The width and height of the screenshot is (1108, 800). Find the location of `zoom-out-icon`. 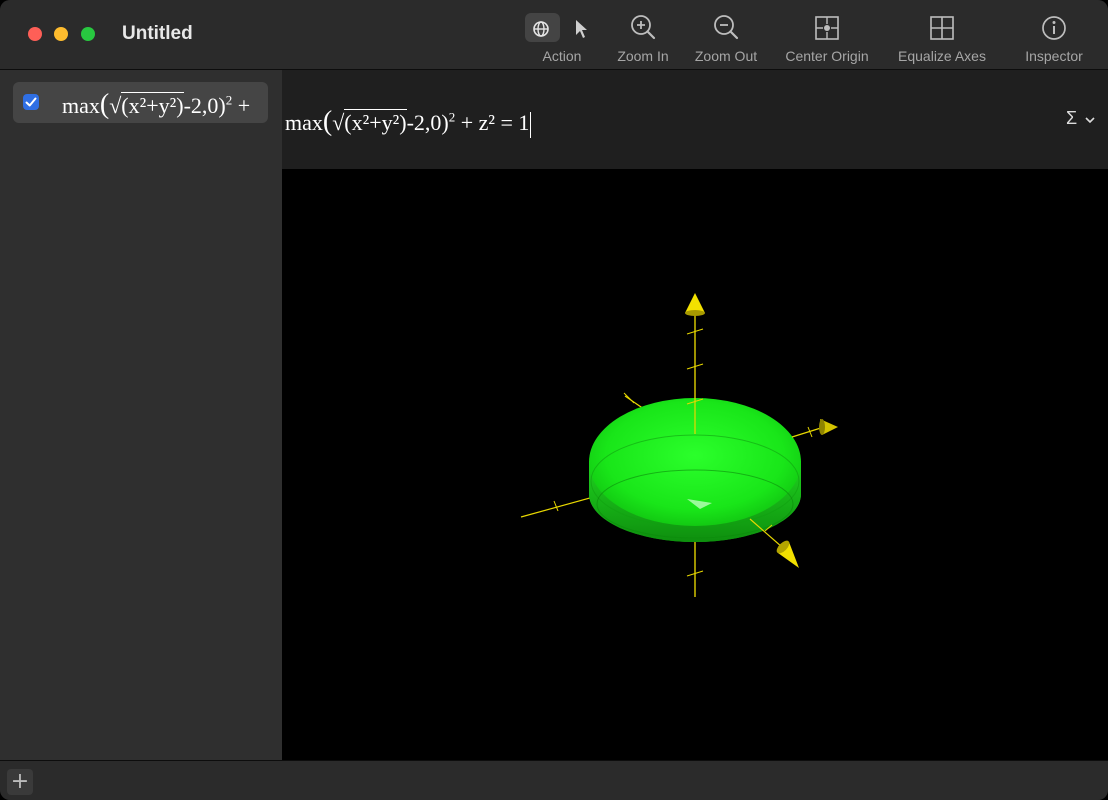

zoom-out-icon is located at coordinates (726, 27).